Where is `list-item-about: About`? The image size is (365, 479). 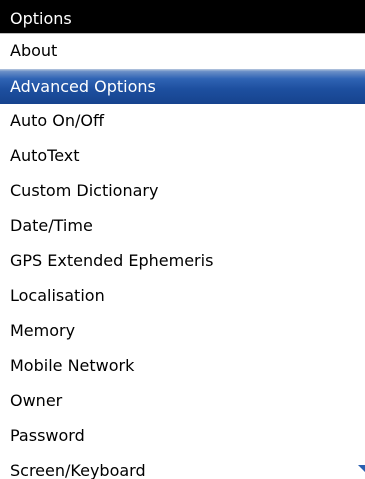 list-item-about: About is located at coordinates (182, 51).